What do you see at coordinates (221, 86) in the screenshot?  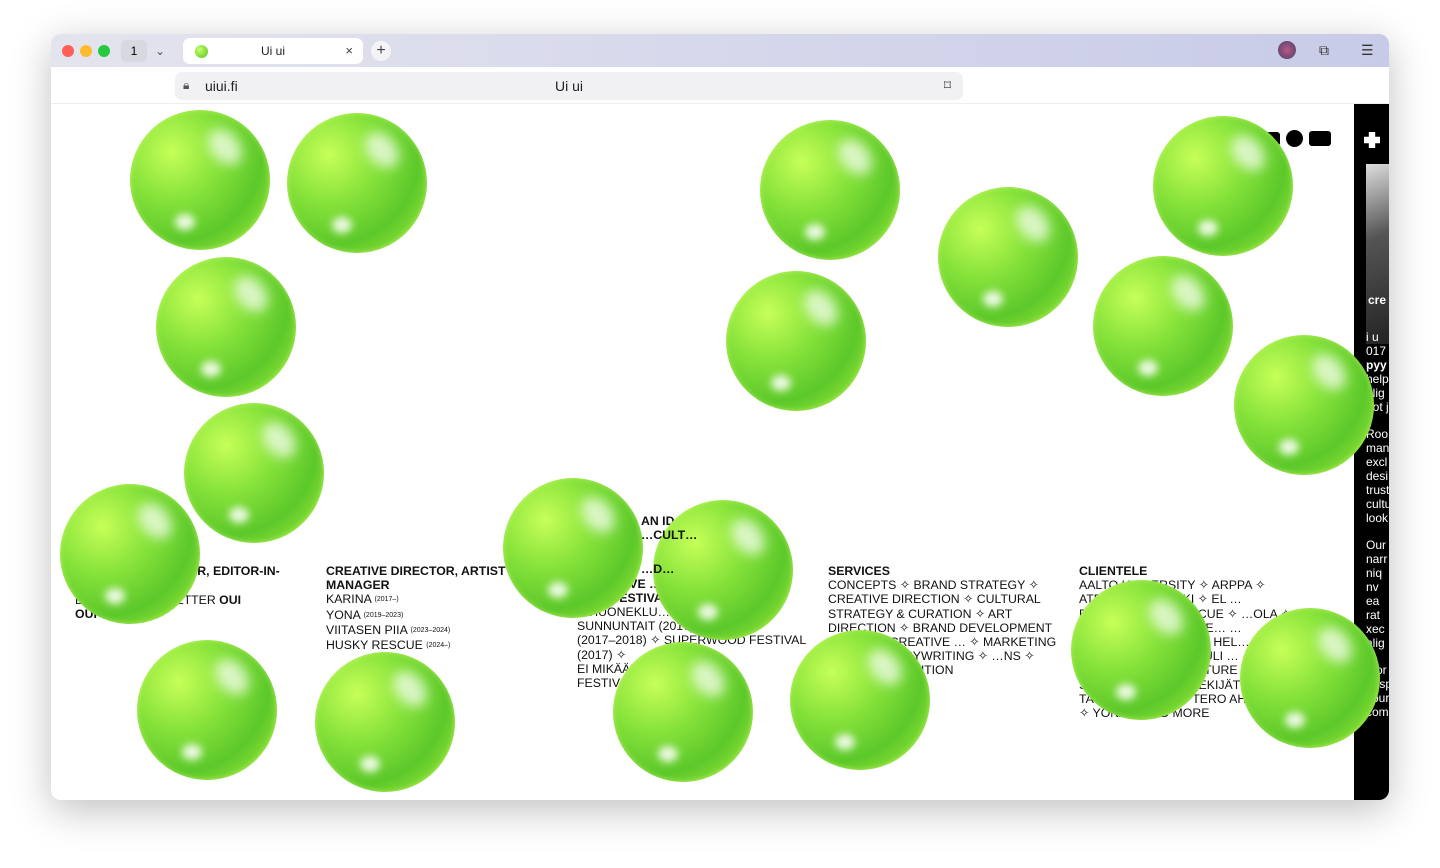 I see `url-text: uiui.fi` at bounding box center [221, 86].